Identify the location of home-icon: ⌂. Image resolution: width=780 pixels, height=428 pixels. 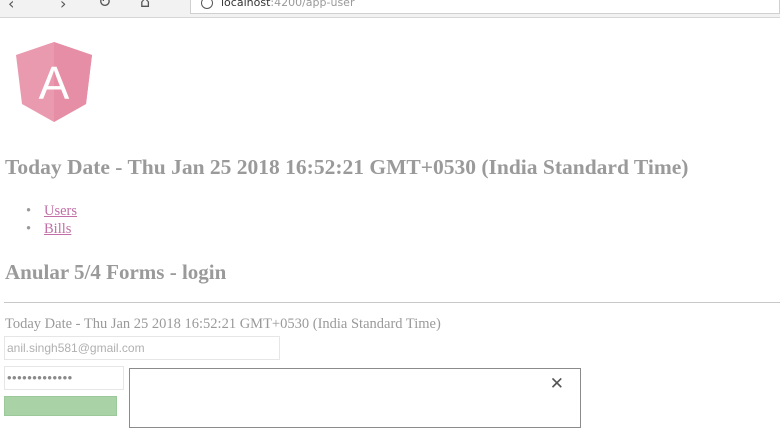
(145, 5).